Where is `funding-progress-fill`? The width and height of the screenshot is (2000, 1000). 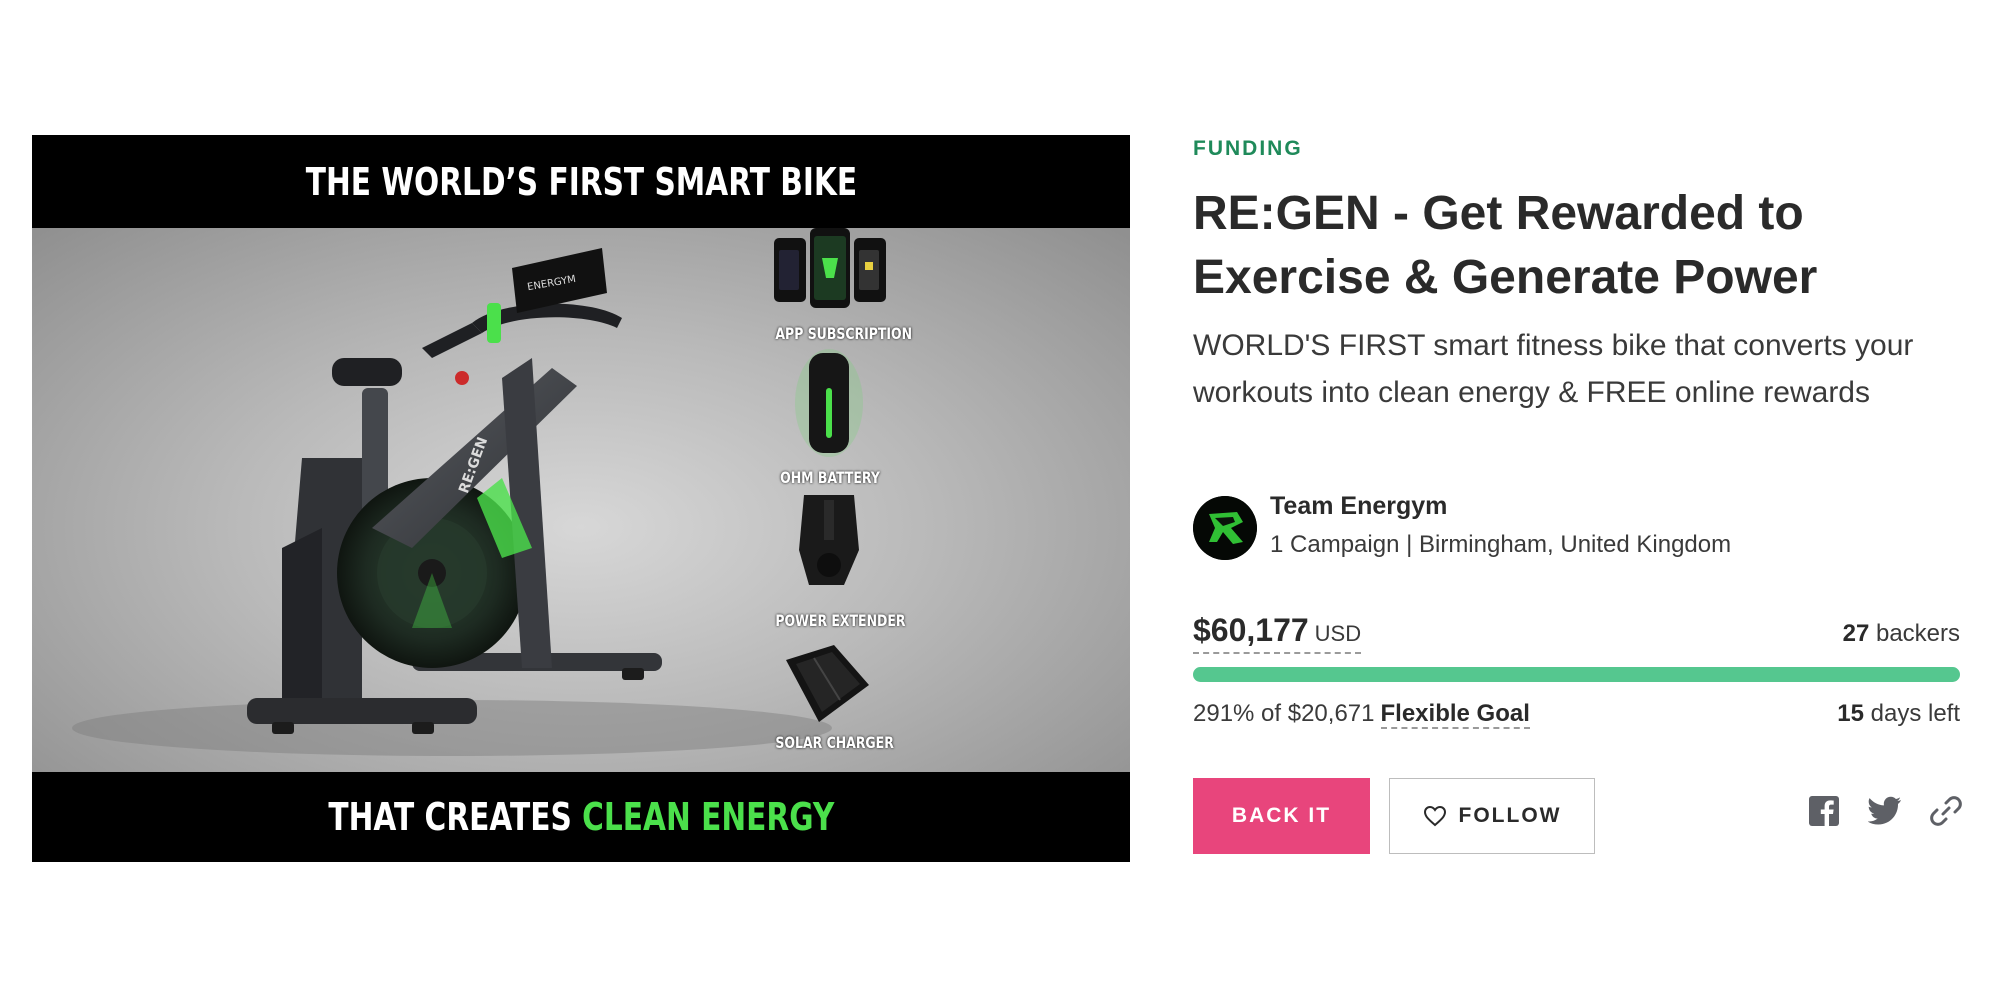 funding-progress-fill is located at coordinates (1576, 674).